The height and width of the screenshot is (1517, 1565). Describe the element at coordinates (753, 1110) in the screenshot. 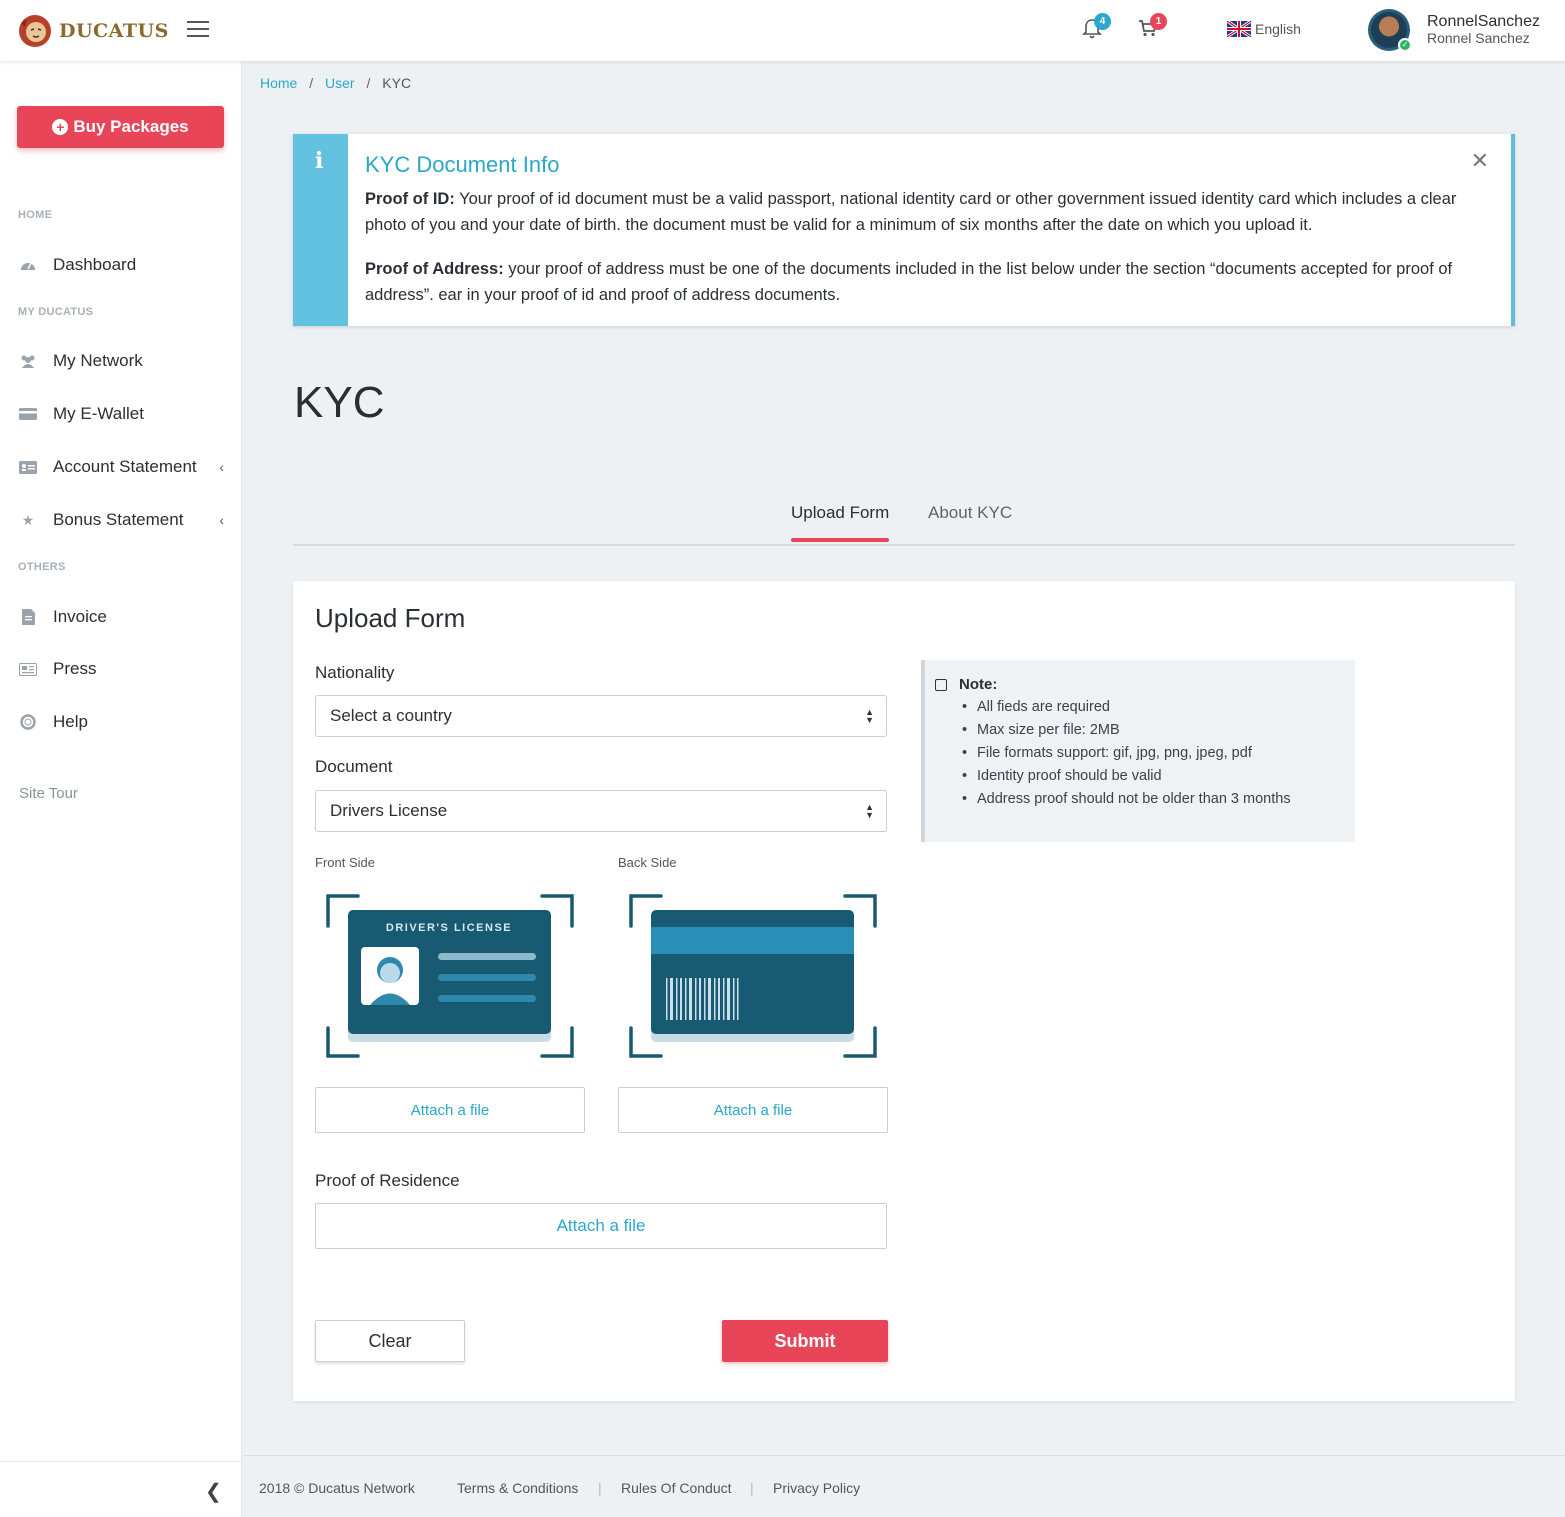

I see `back-side-attach-button: Attach a file` at that location.